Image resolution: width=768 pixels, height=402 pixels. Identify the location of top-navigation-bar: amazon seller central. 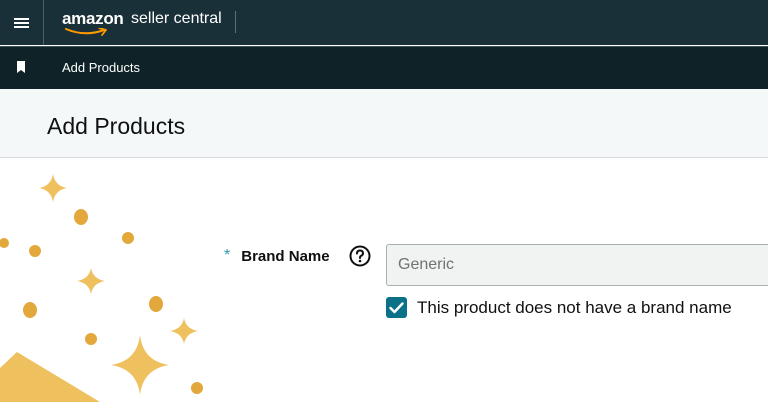
(384, 22).